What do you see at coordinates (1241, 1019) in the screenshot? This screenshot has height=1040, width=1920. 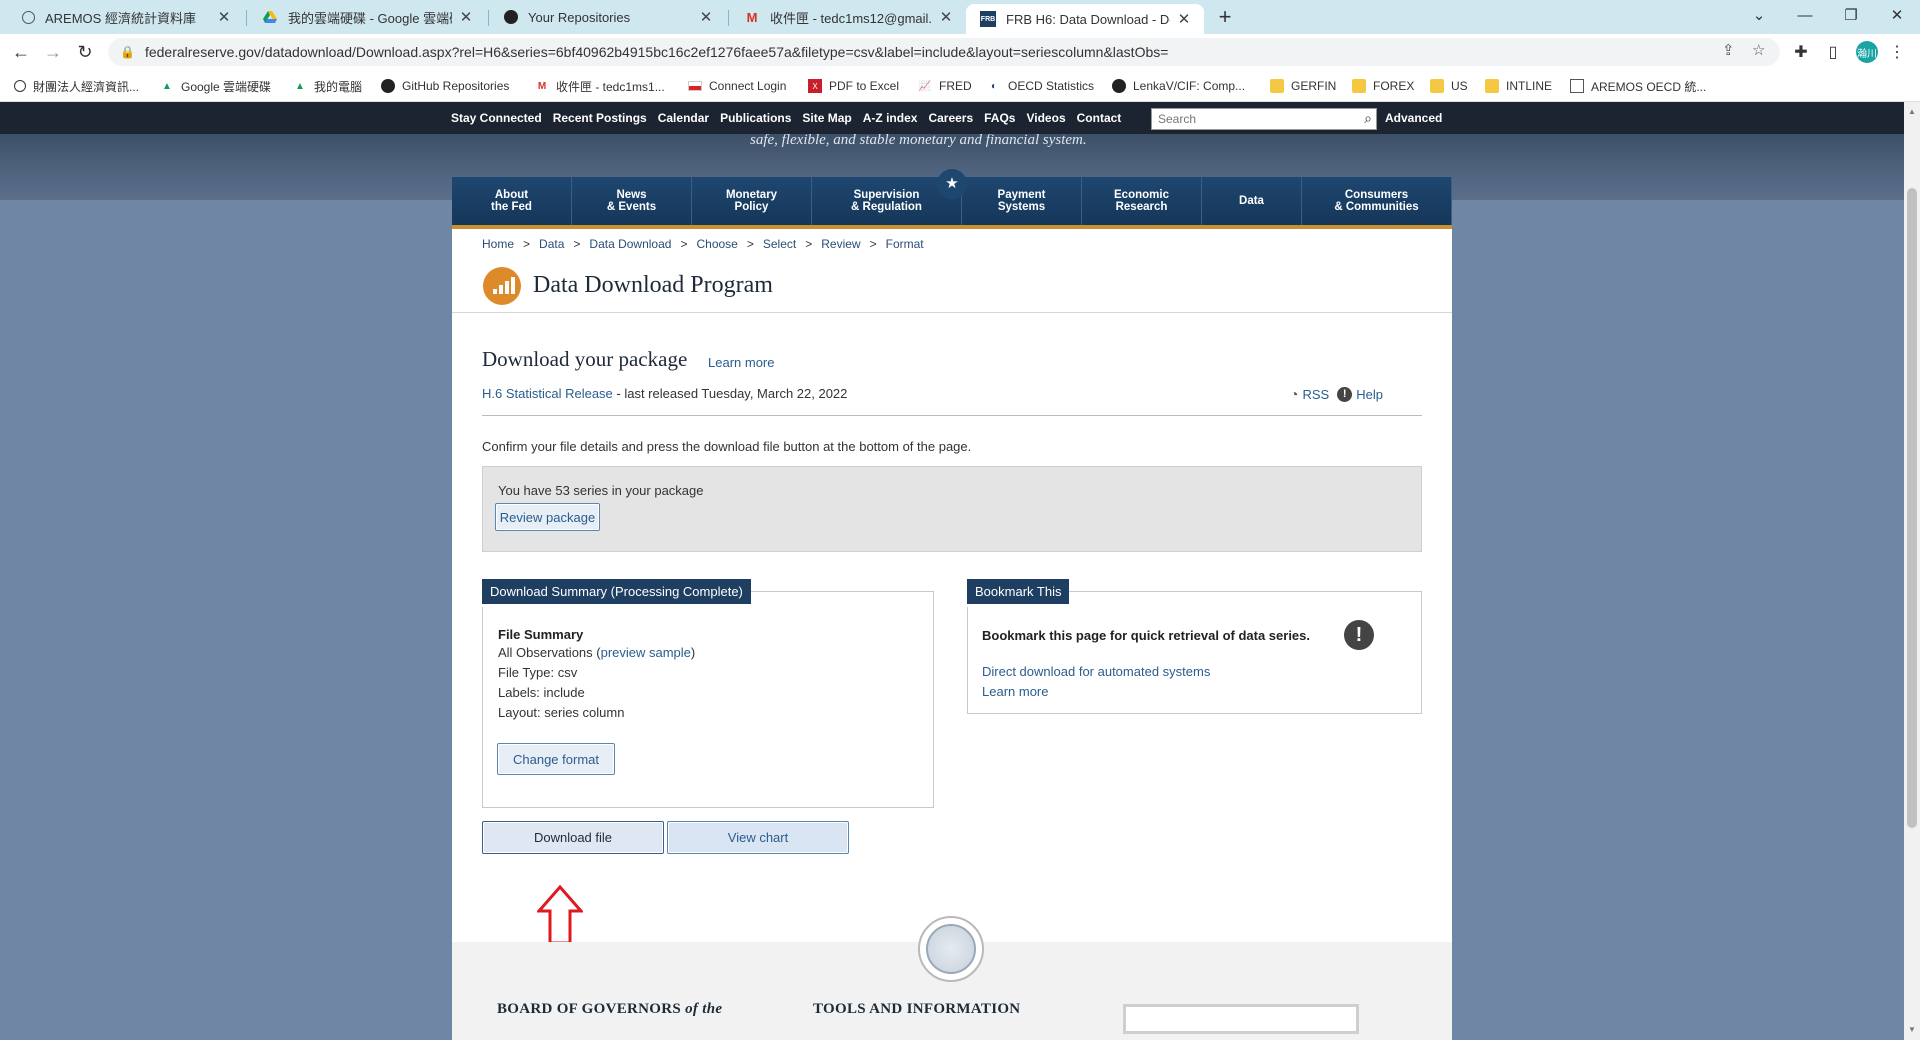 I see `footer-search-box` at bounding box center [1241, 1019].